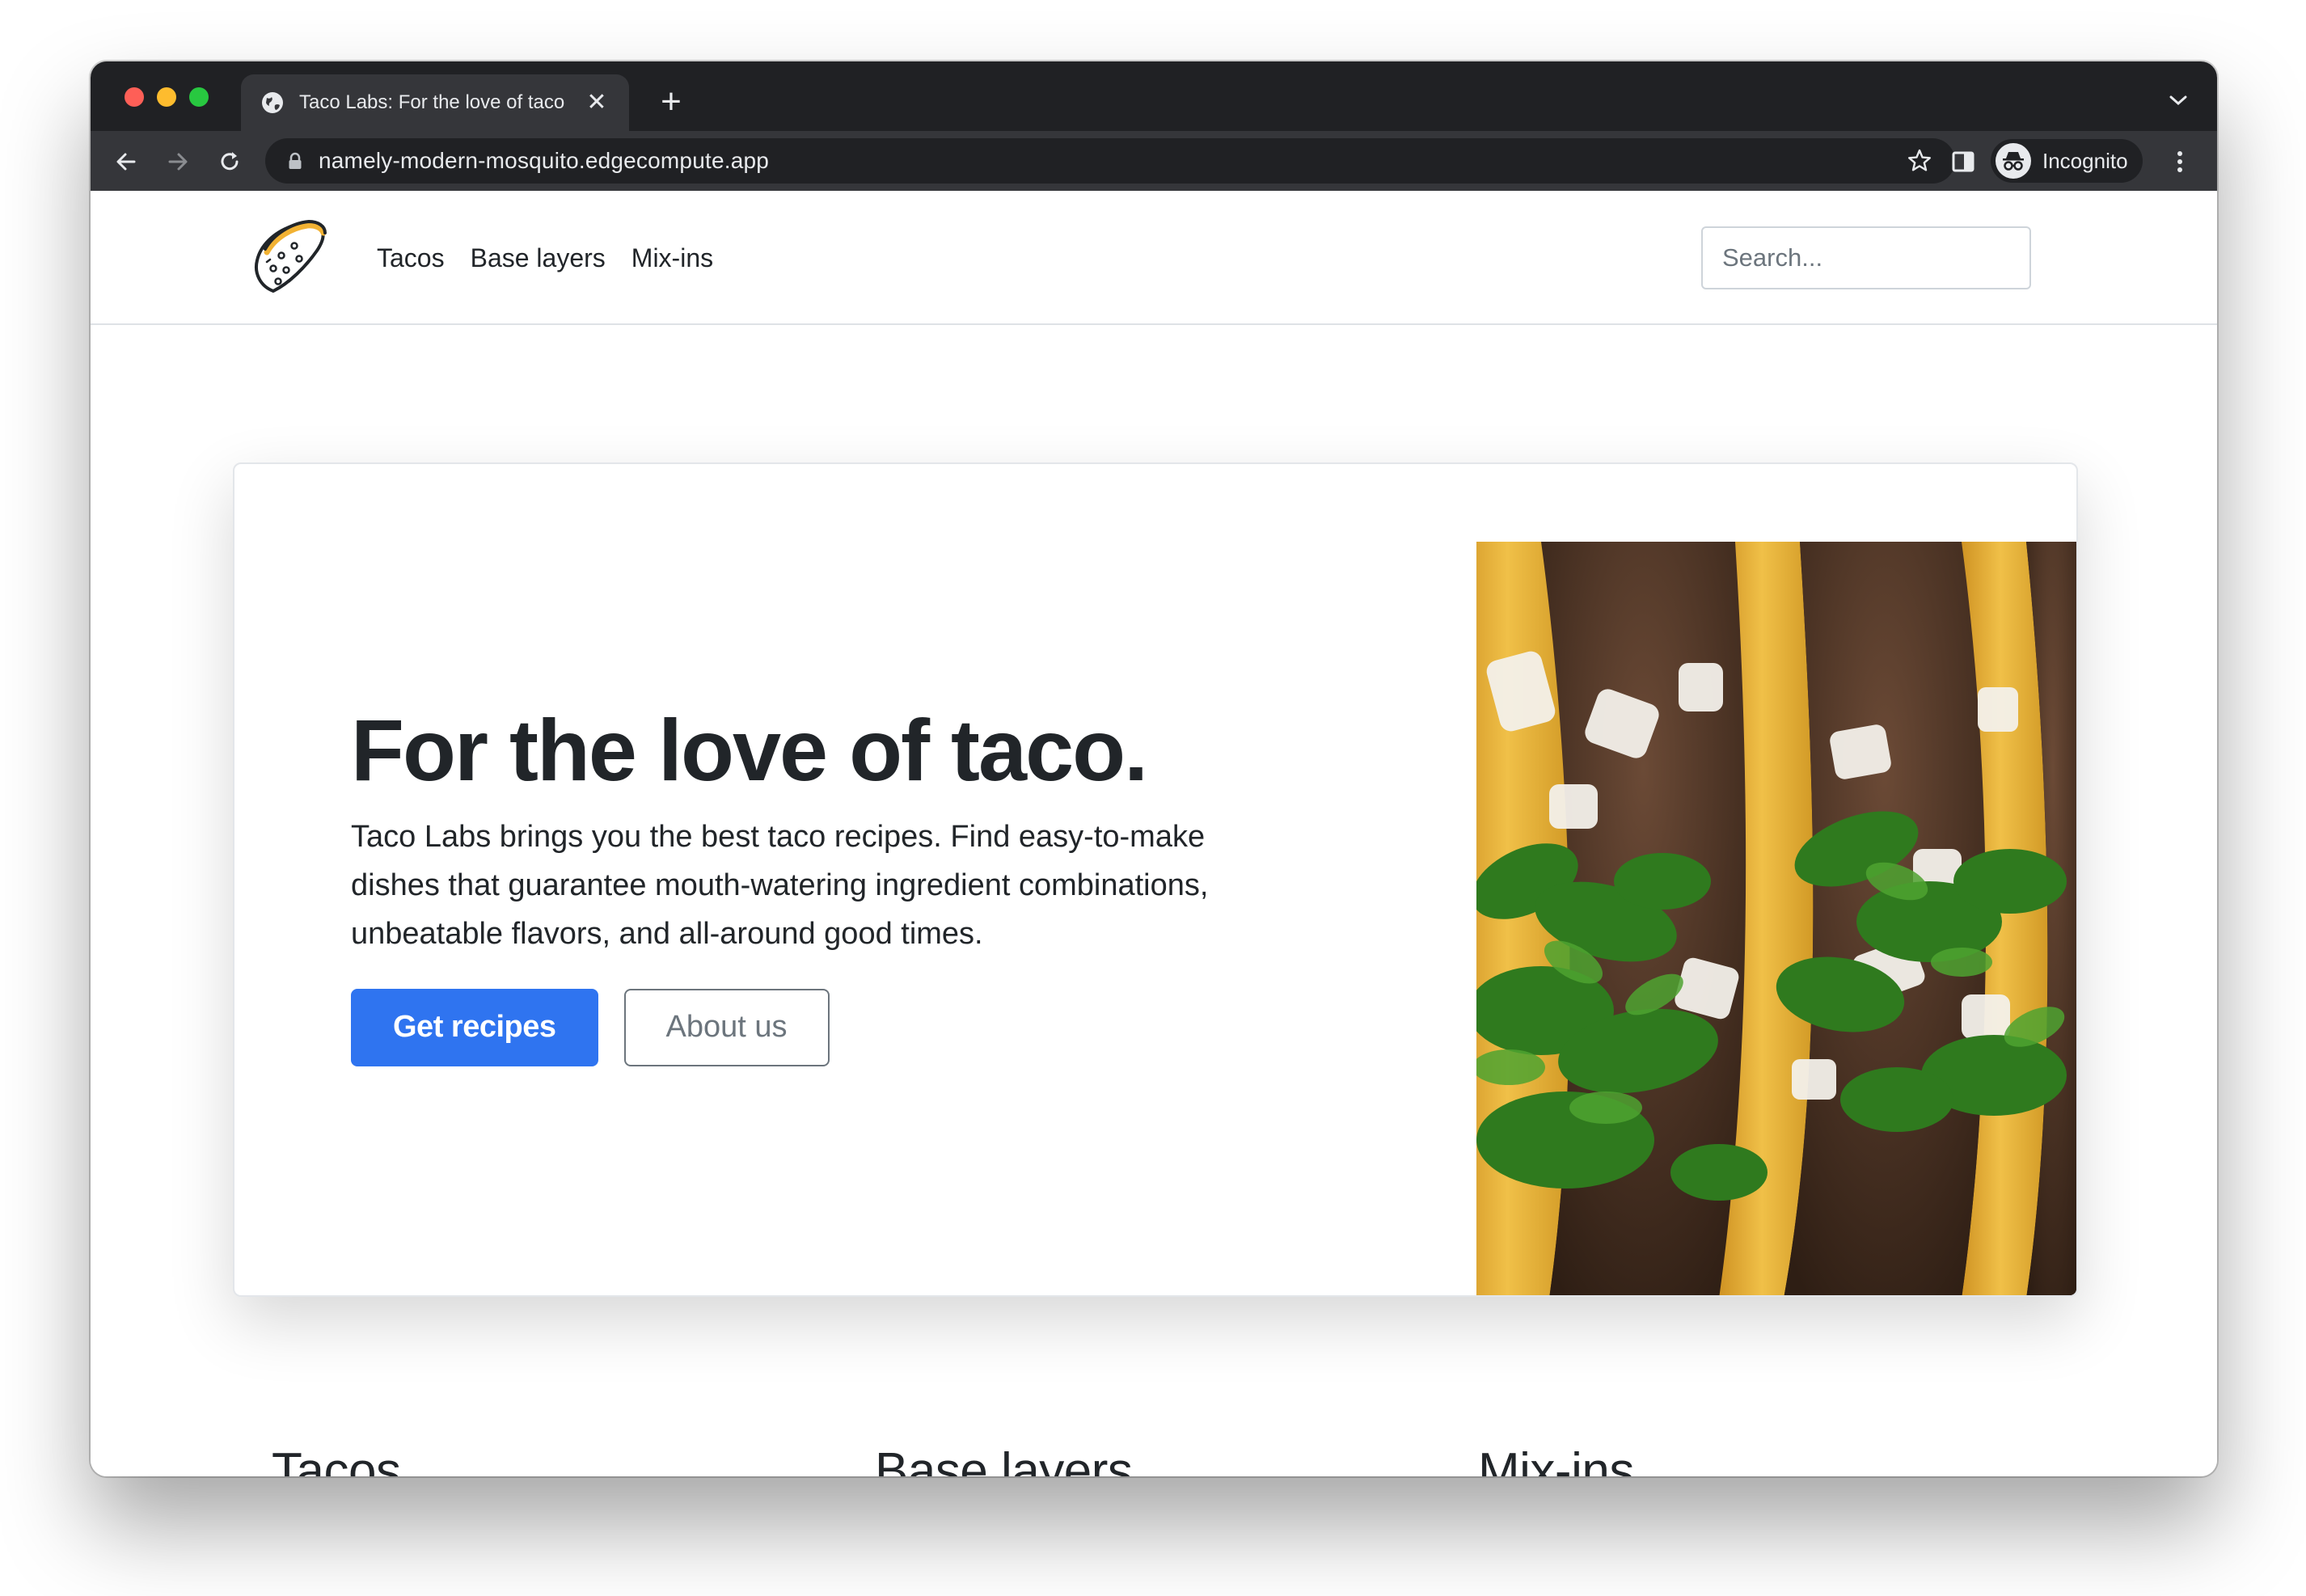 Image resolution: width=2306 pixels, height=1596 pixels. I want to click on lock-icon, so click(295, 161).